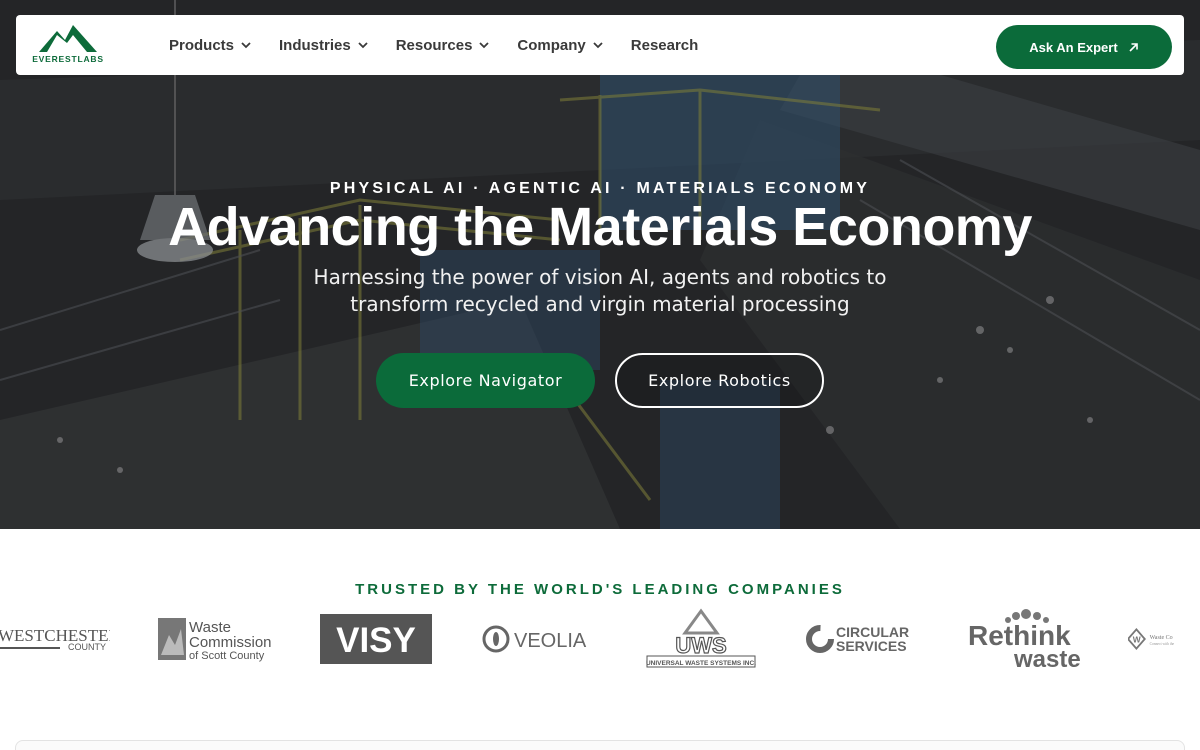 The image size is (1200, 750). Describe the element at coordinates (1073, 47) in the screenshot. I see `ask-an-expert-label: Ask An Expert` at that location.